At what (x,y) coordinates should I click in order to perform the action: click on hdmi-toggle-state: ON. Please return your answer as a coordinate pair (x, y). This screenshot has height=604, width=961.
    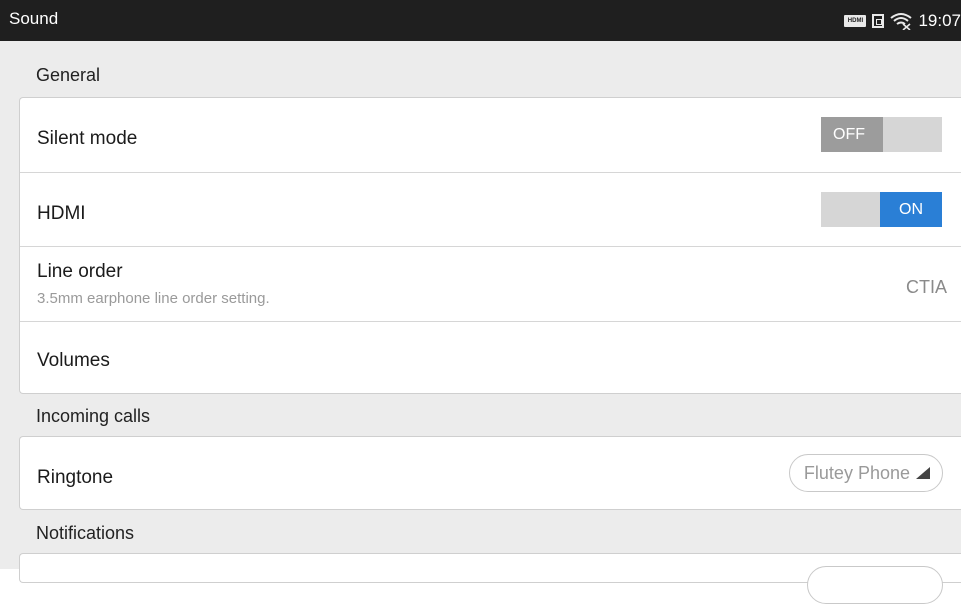
    Looking at the image, I should click on (911, 209).